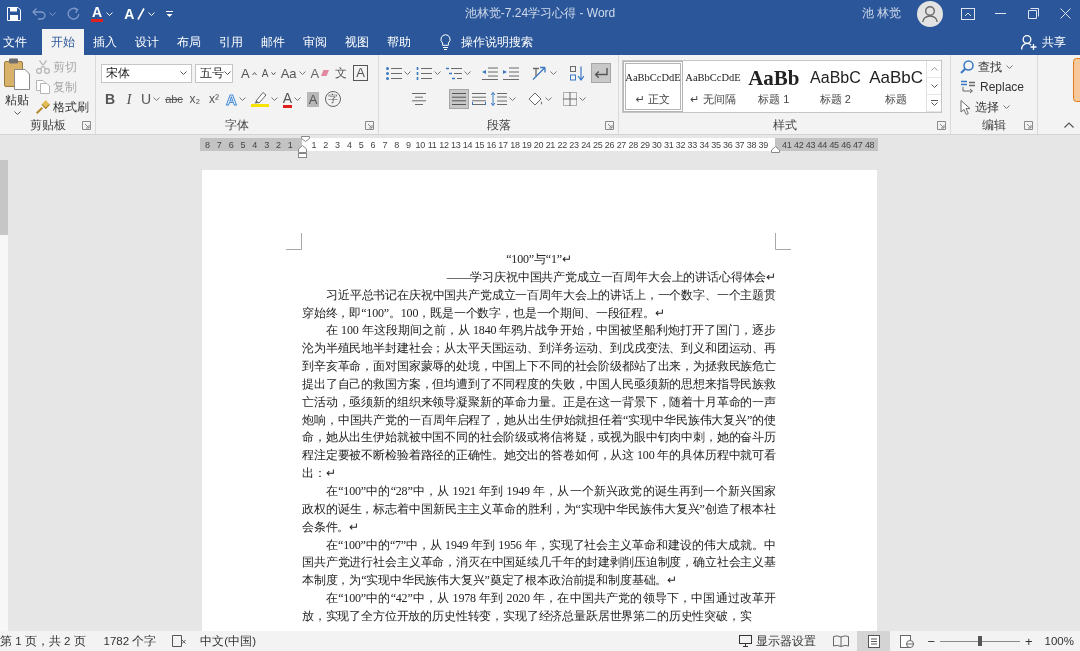 The image size is (1080, 651). Describe the element at coordinates (1069, 125) in the screenshot. I see `collapse-ribbon-icon` at that location.